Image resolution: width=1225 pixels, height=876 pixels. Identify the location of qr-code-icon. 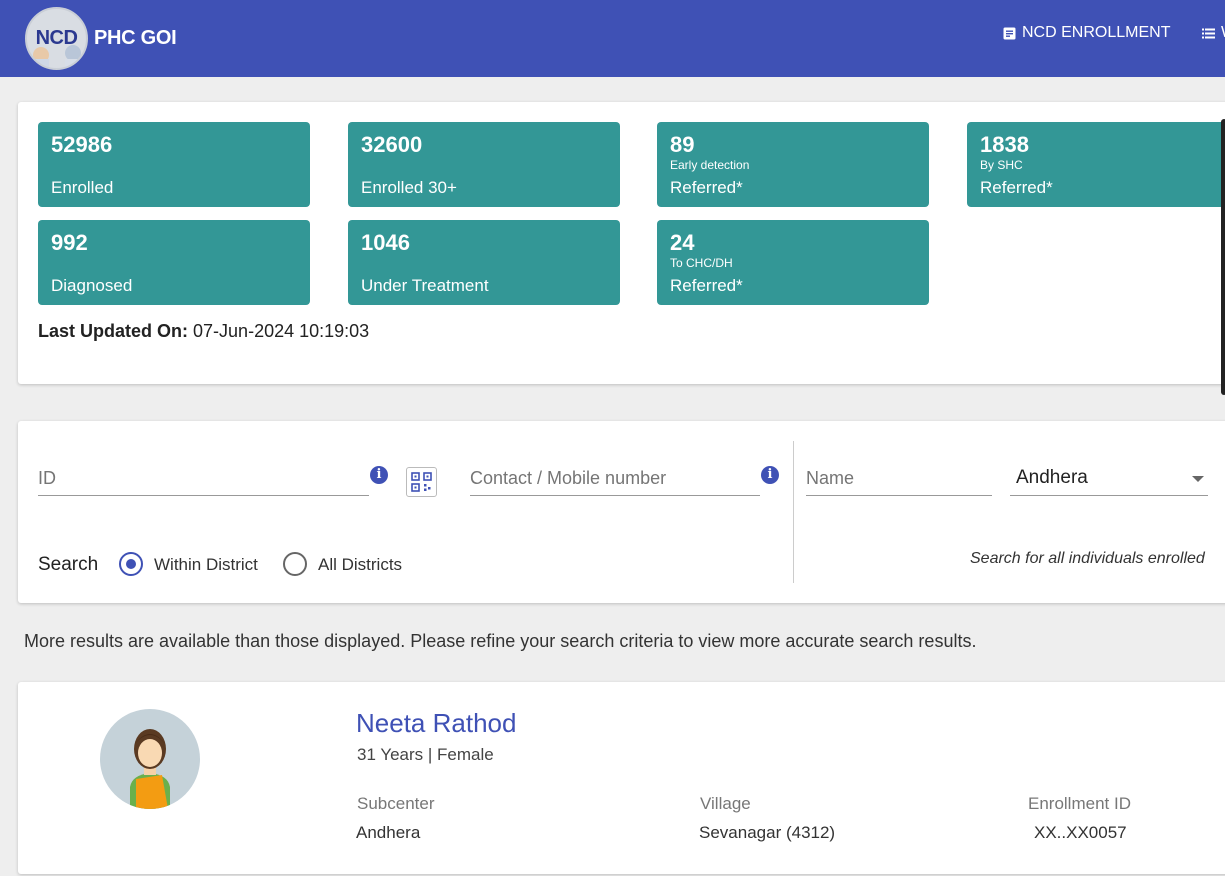
(421, 482).